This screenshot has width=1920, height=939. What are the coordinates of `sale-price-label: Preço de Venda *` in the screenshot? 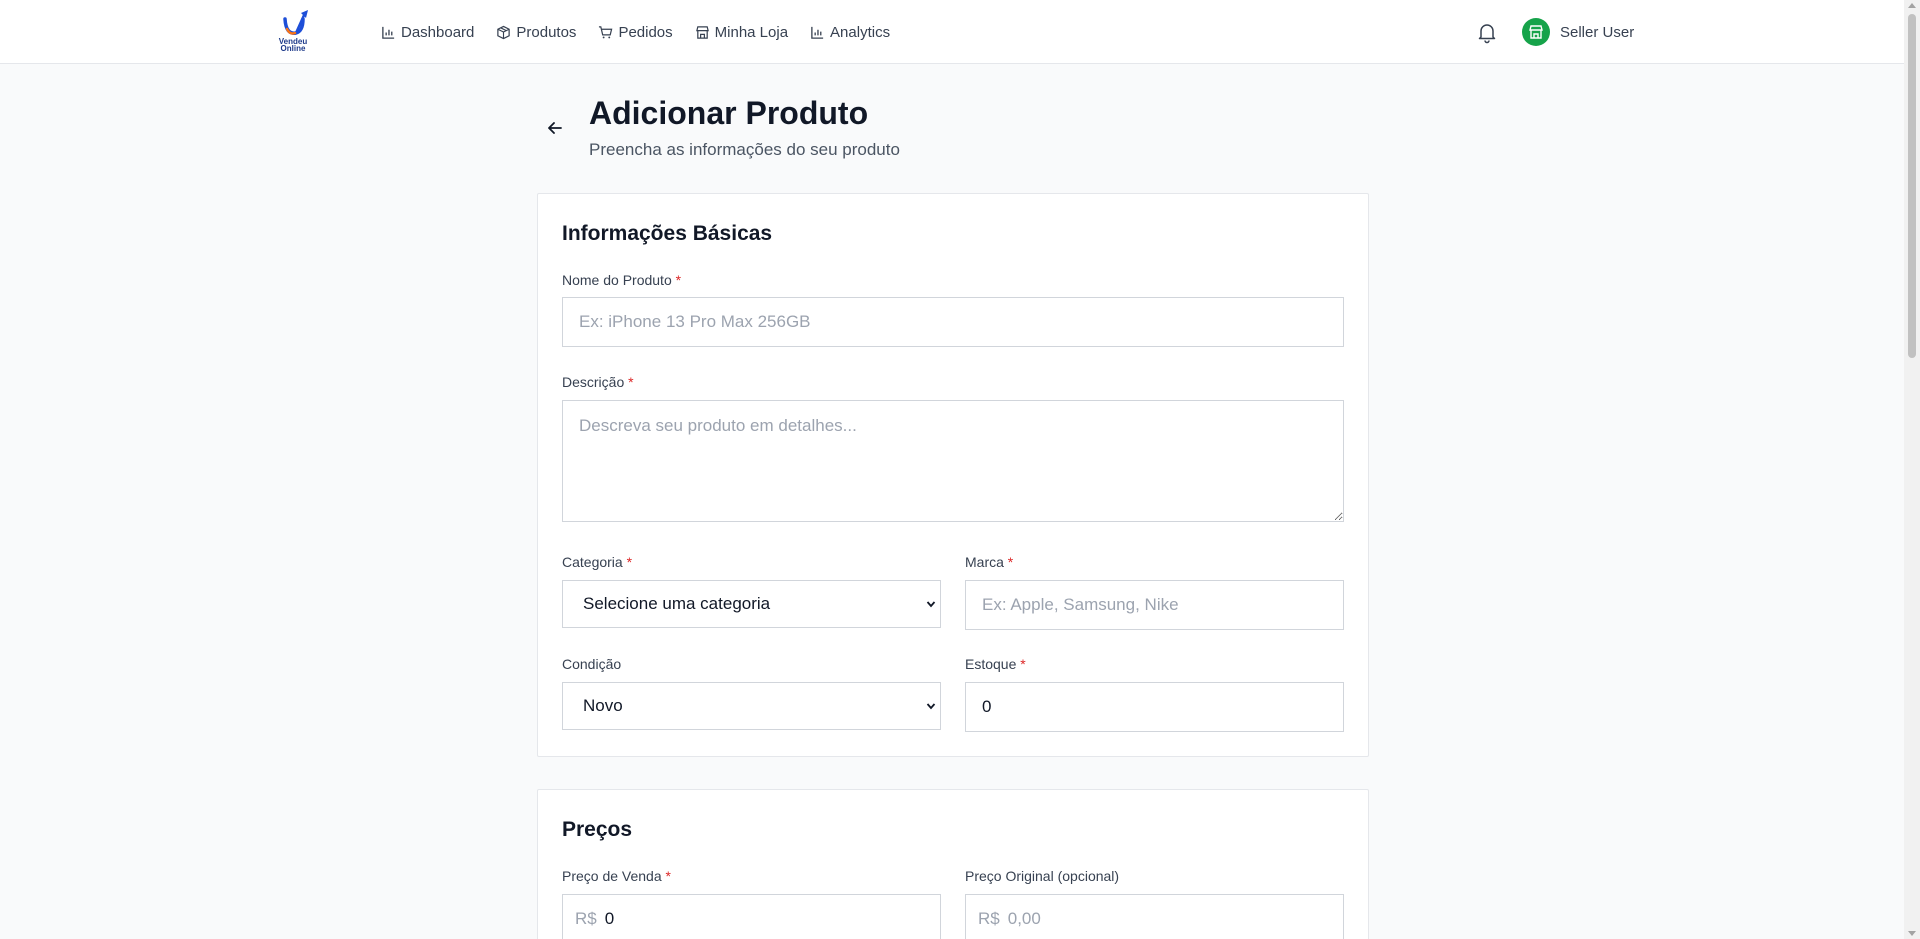 It's located at (616, 876).